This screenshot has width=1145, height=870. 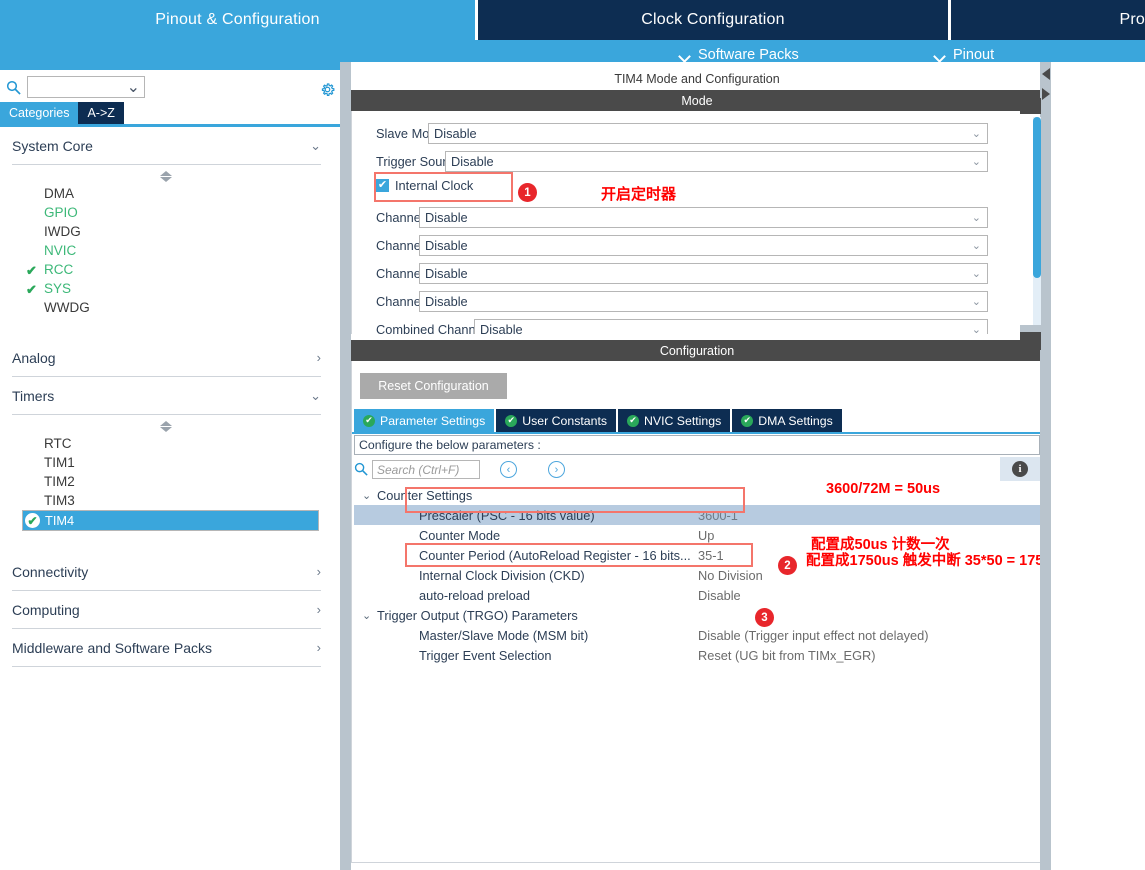 I want to click on sidebar-group-middleware: Middleware and Software Packs ›, so click(x=166, y=648).